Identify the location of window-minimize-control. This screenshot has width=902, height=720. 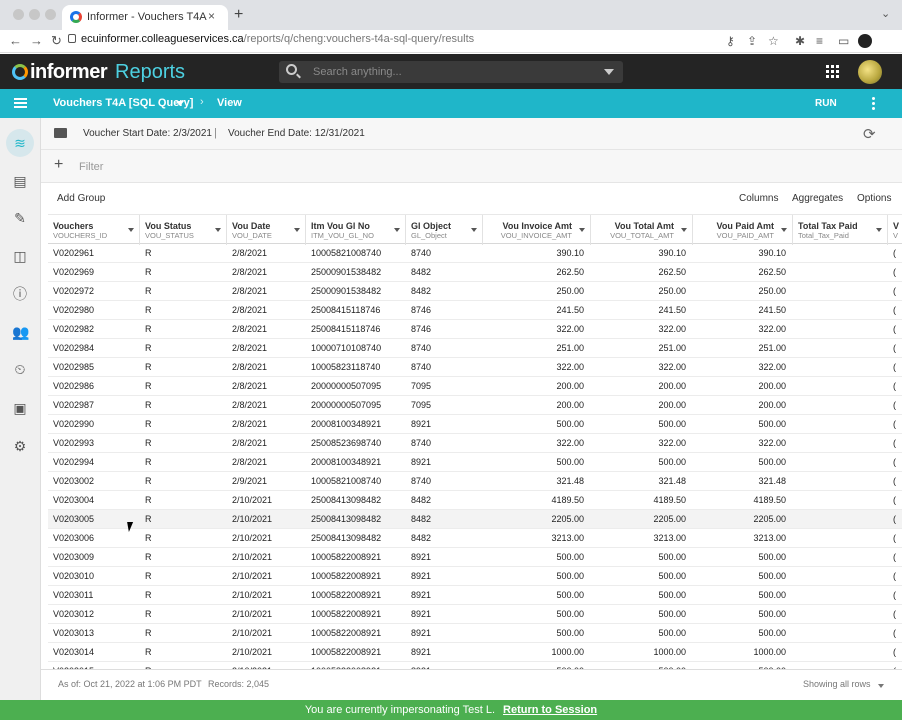
(34, 14).